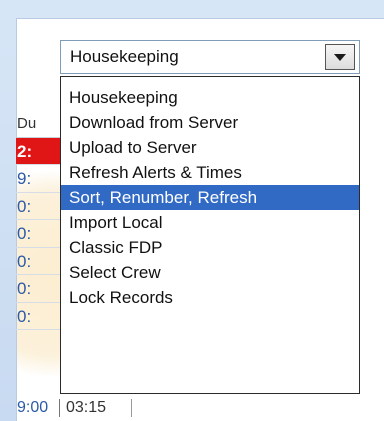  Describe the element at coordinates (210, 247) in the screenshot. I see `menu-item-classic-fdp: Classic FDP` at that location.